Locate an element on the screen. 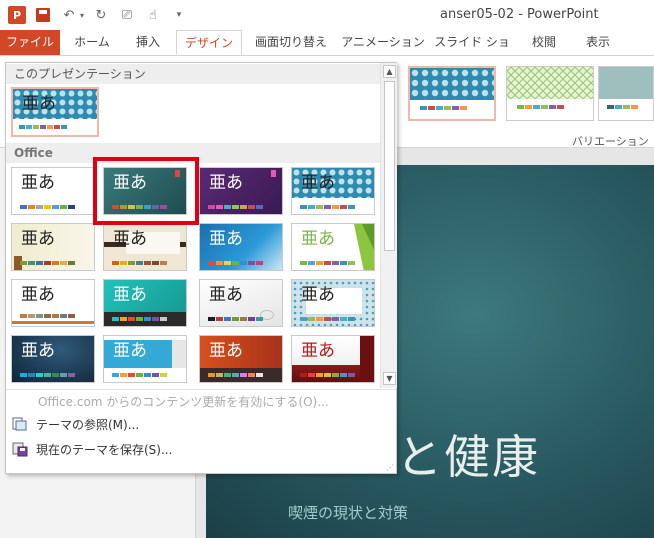 This screenshot has height=538, width=654. theme-banded: 亜あ is located at coordinates (145, 359).